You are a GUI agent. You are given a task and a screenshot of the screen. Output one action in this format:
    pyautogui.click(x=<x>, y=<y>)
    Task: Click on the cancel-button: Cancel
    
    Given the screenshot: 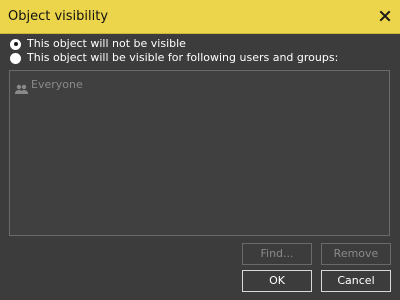 What is the action you would take?
    pyautogui.click(x=356, y=281)
    